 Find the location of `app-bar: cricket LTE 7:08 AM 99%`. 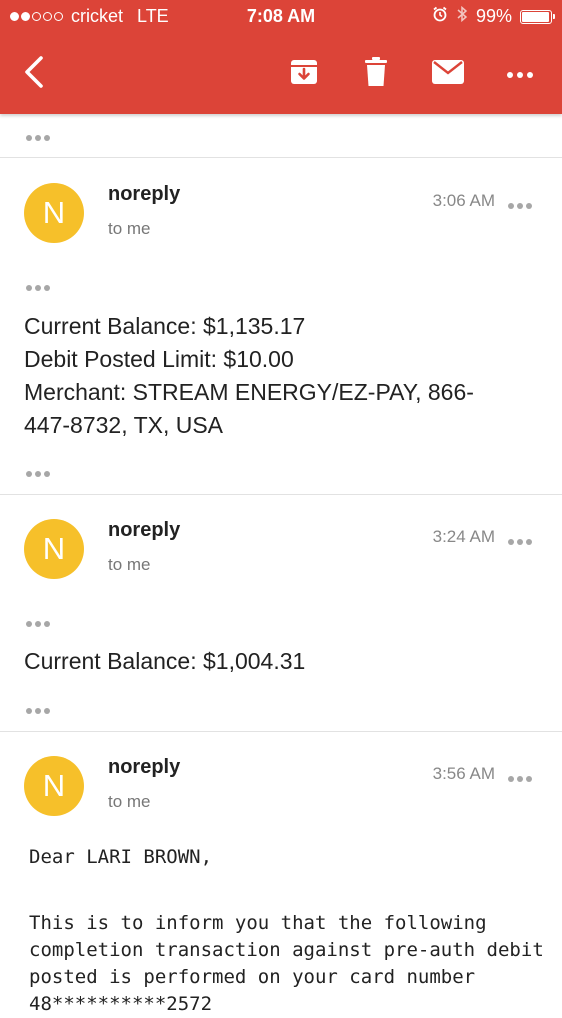

app-bar: cricket LTE 7:08 AM 99% is located at coordinates (281, 57).